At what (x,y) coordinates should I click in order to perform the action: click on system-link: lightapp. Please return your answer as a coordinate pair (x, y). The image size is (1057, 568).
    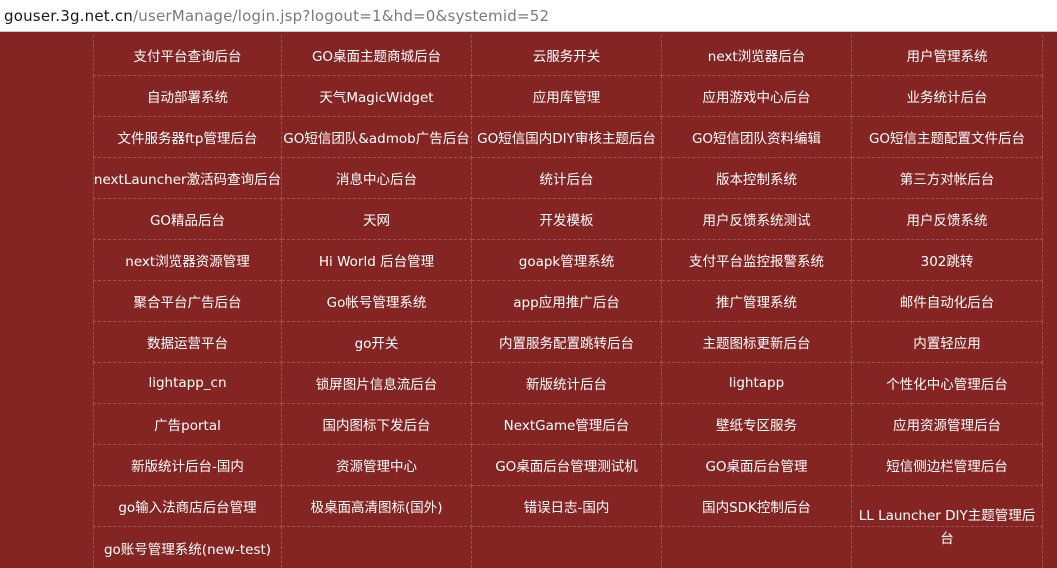
    Looking at the image, I should click on (757, 383).